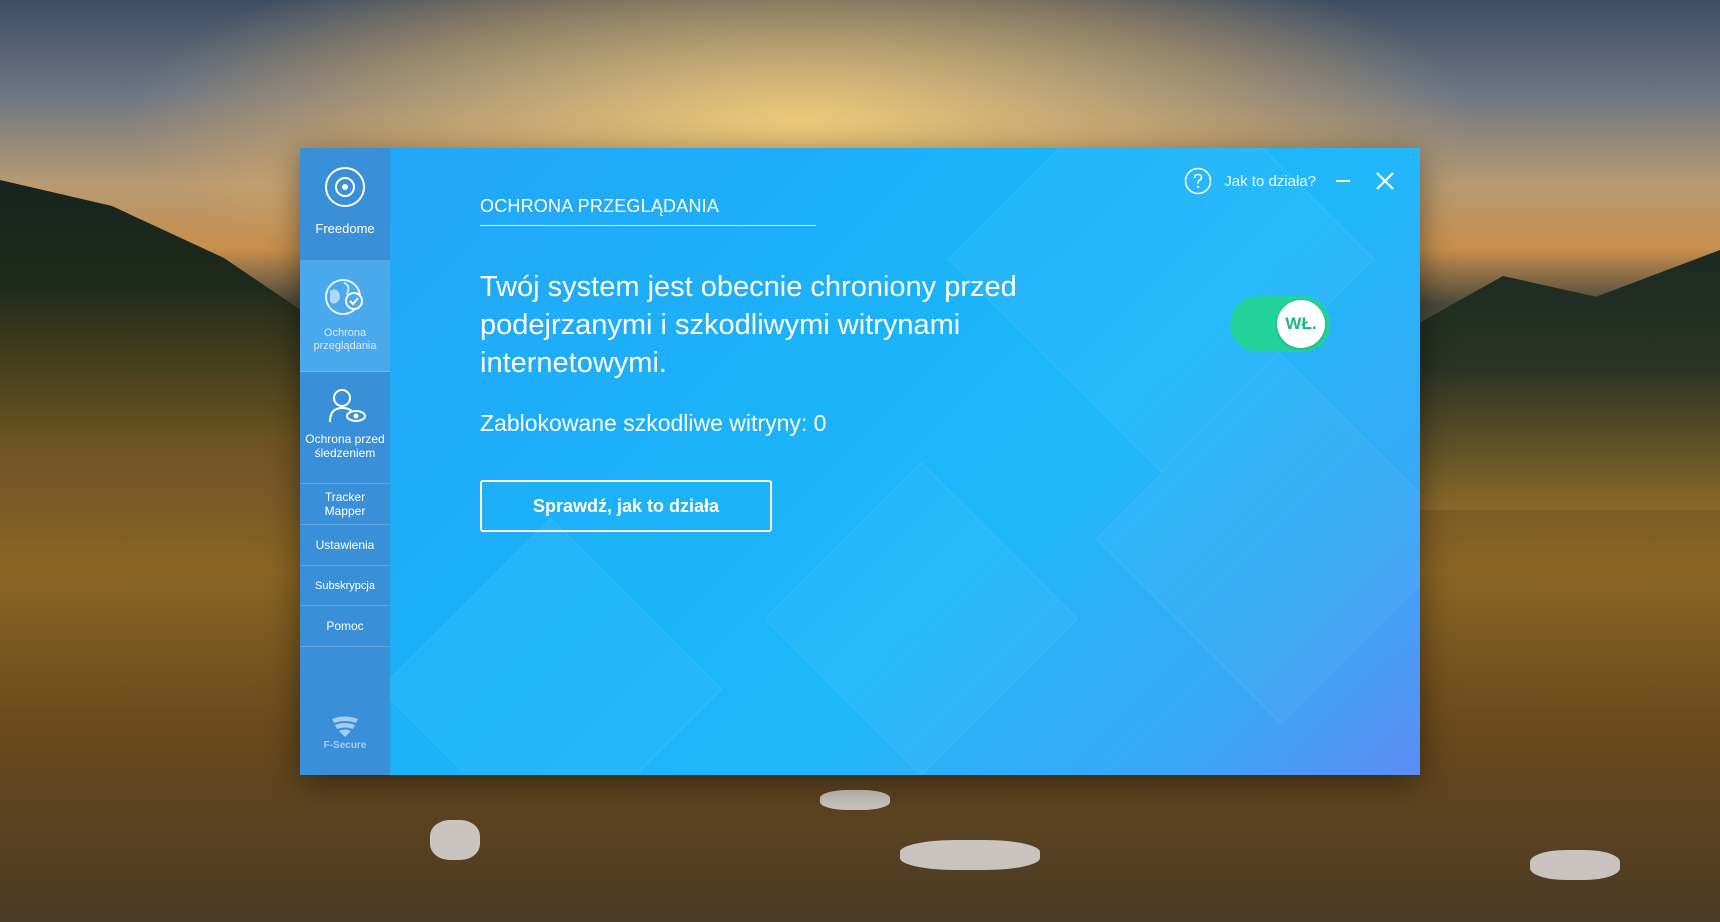 This screenshot has height=922, width=1720. I want to click on sidebar-item-label: Ustawienia, so click(345, 545).